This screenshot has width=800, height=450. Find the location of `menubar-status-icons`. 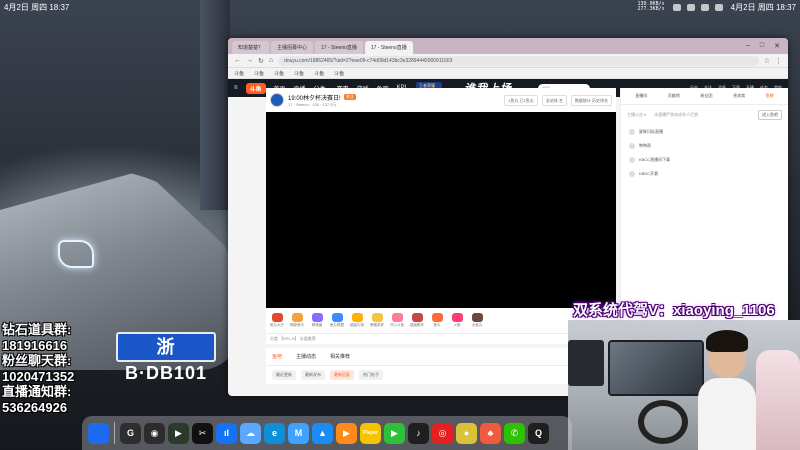

menubar-status-icons is located at coordinates (697, 7).